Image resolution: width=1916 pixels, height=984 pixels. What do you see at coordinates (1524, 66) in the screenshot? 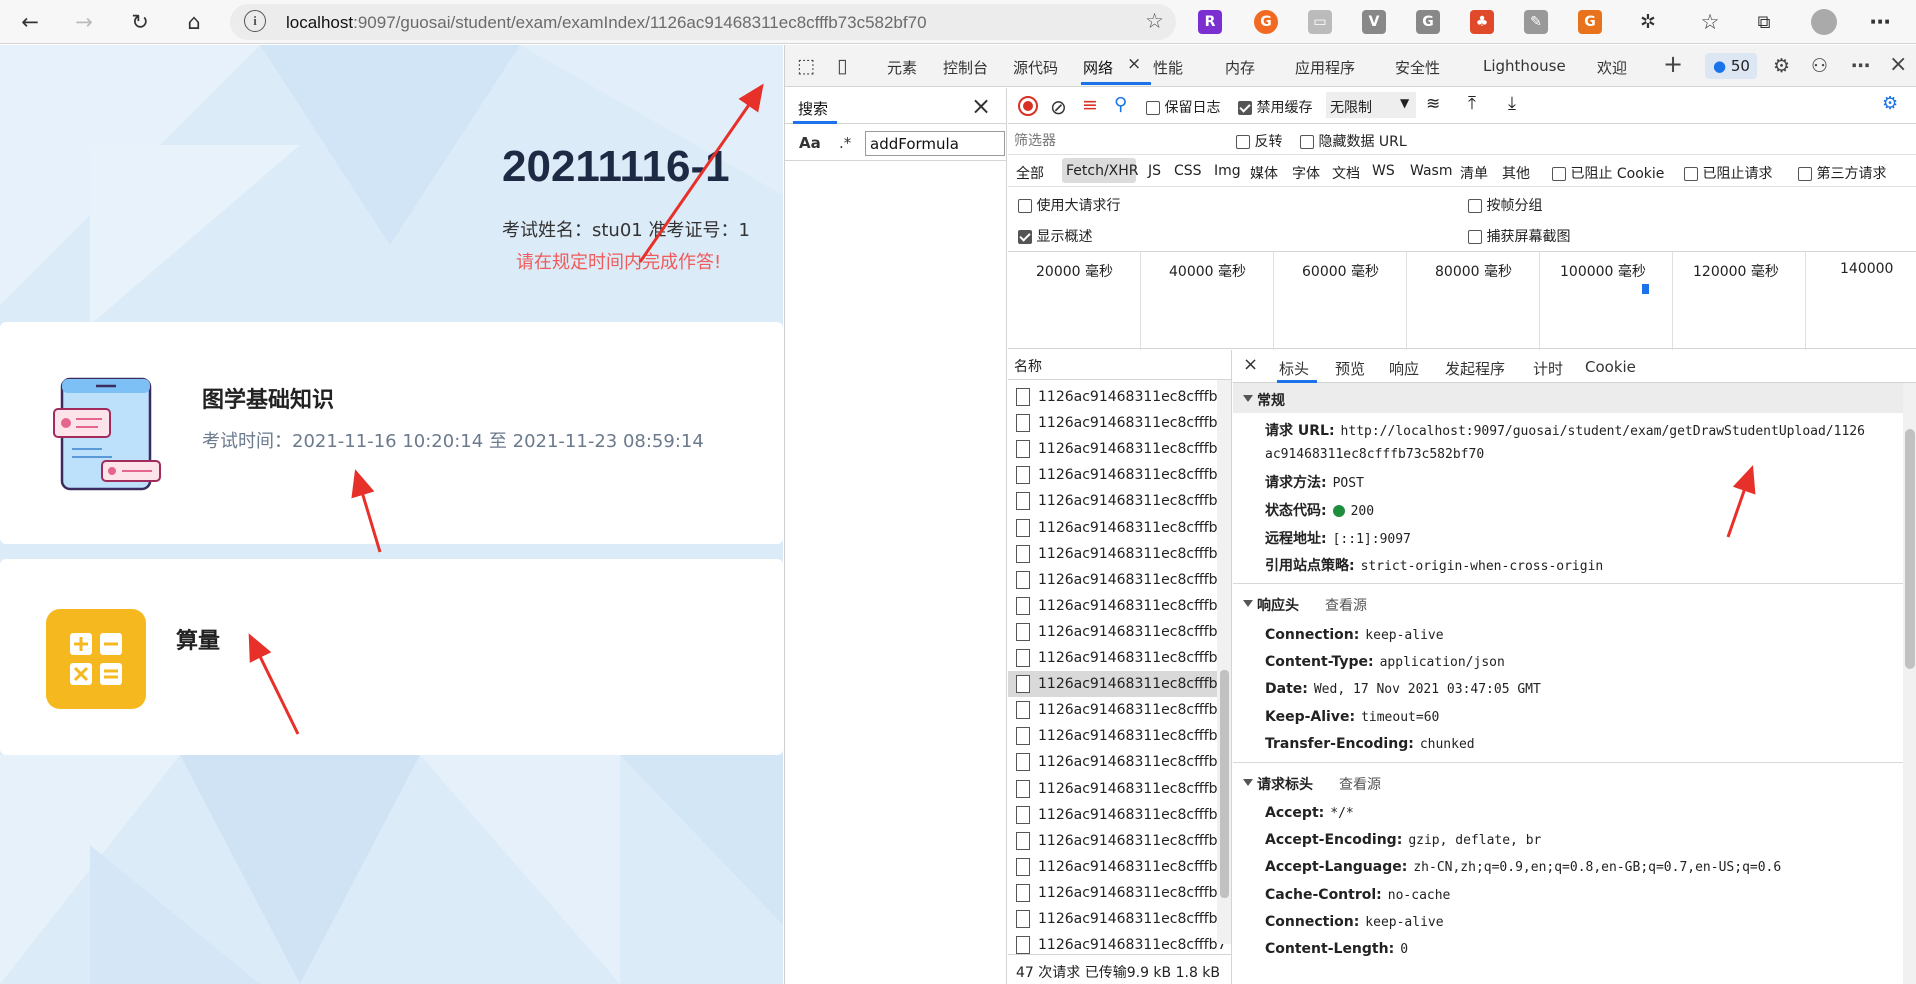
I see `tab-lighthouse: Lighthouse` at bounding box center [1524, 66].